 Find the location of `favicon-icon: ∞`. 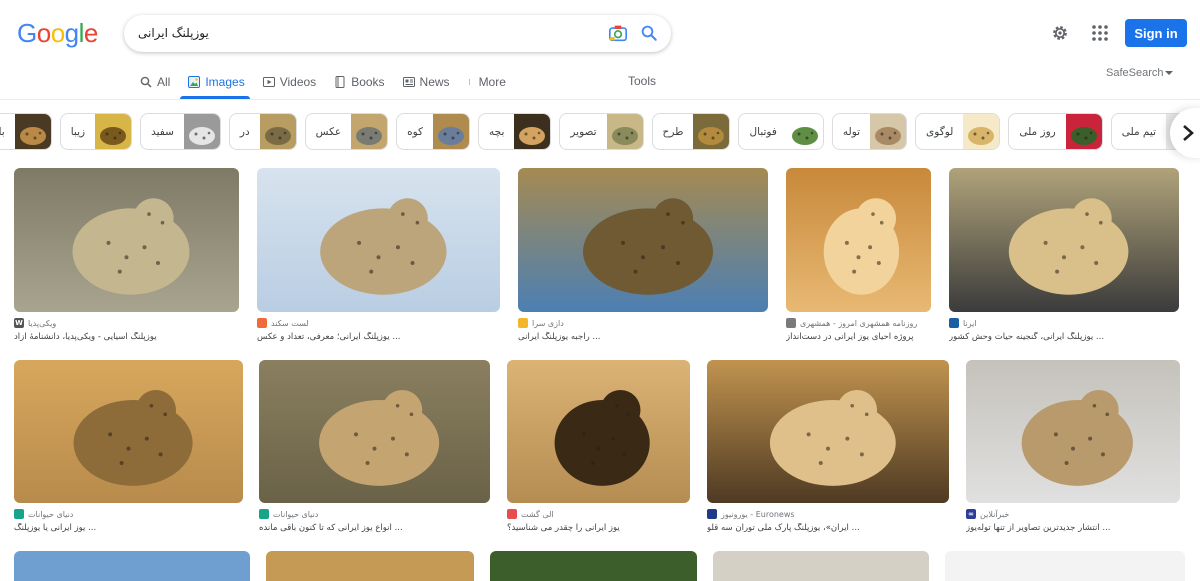

favicon-icon: ∞ is located at coordinates (971, 514).